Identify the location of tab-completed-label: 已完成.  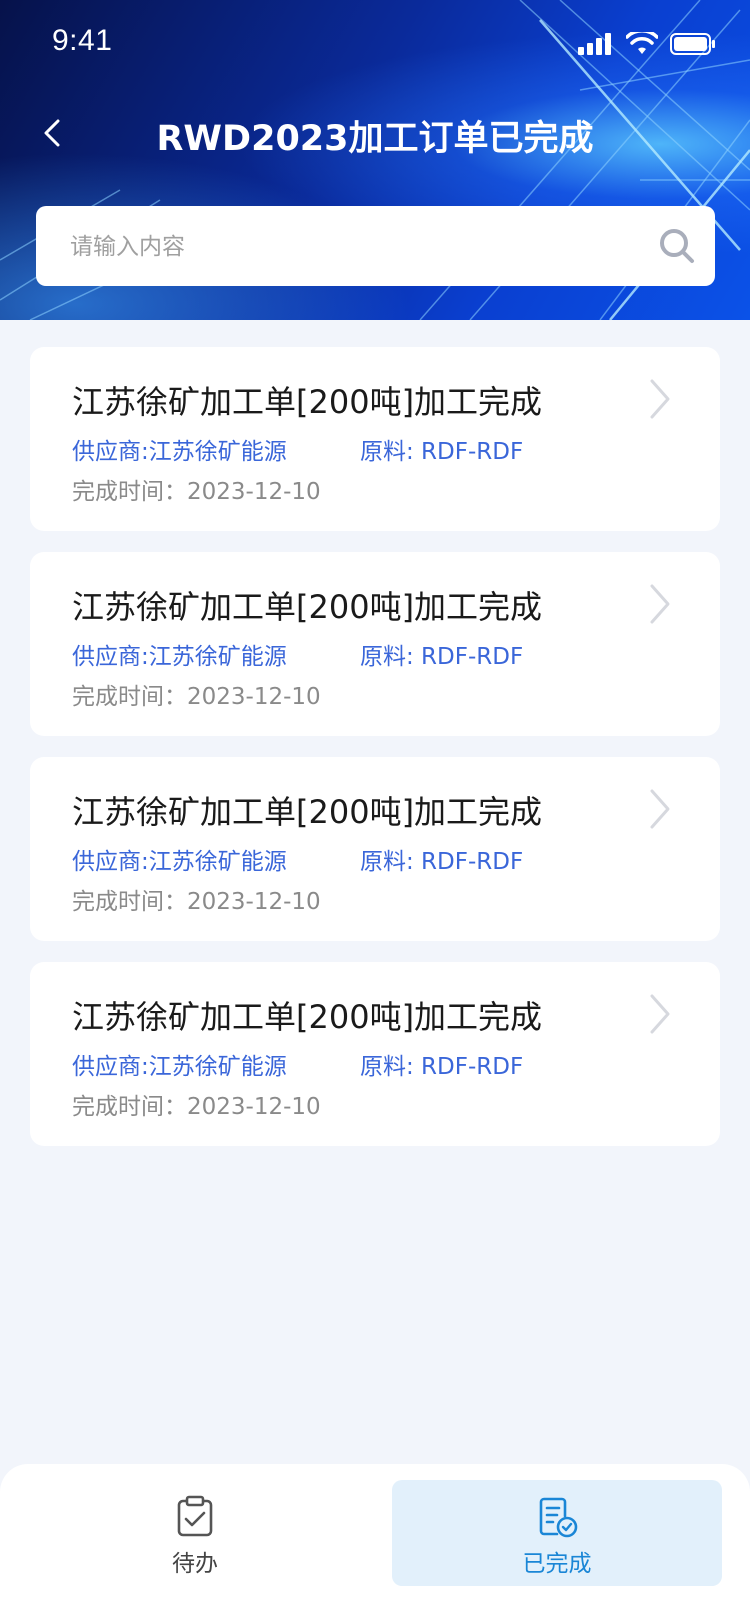
(557, 1564).